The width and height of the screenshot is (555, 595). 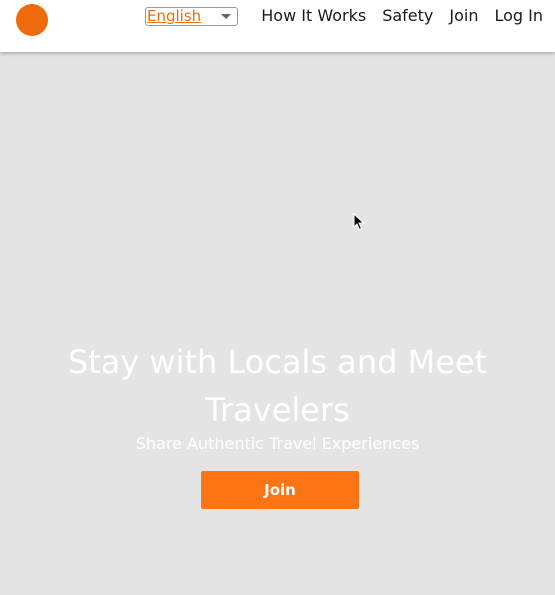 What do you see at coordinates (174, 16) in the screenshot?
I see `language-select-value: English` at bounding box center [174, 16].